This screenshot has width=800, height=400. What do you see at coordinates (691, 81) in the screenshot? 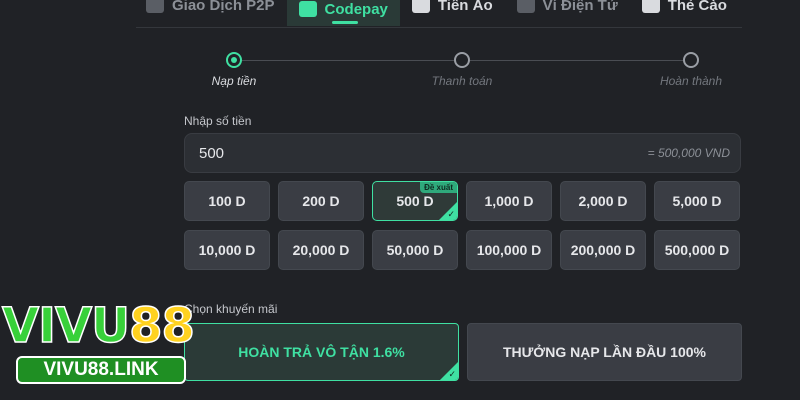
I see `step-label: Hoàn thành` at bounding box center [691, 81].